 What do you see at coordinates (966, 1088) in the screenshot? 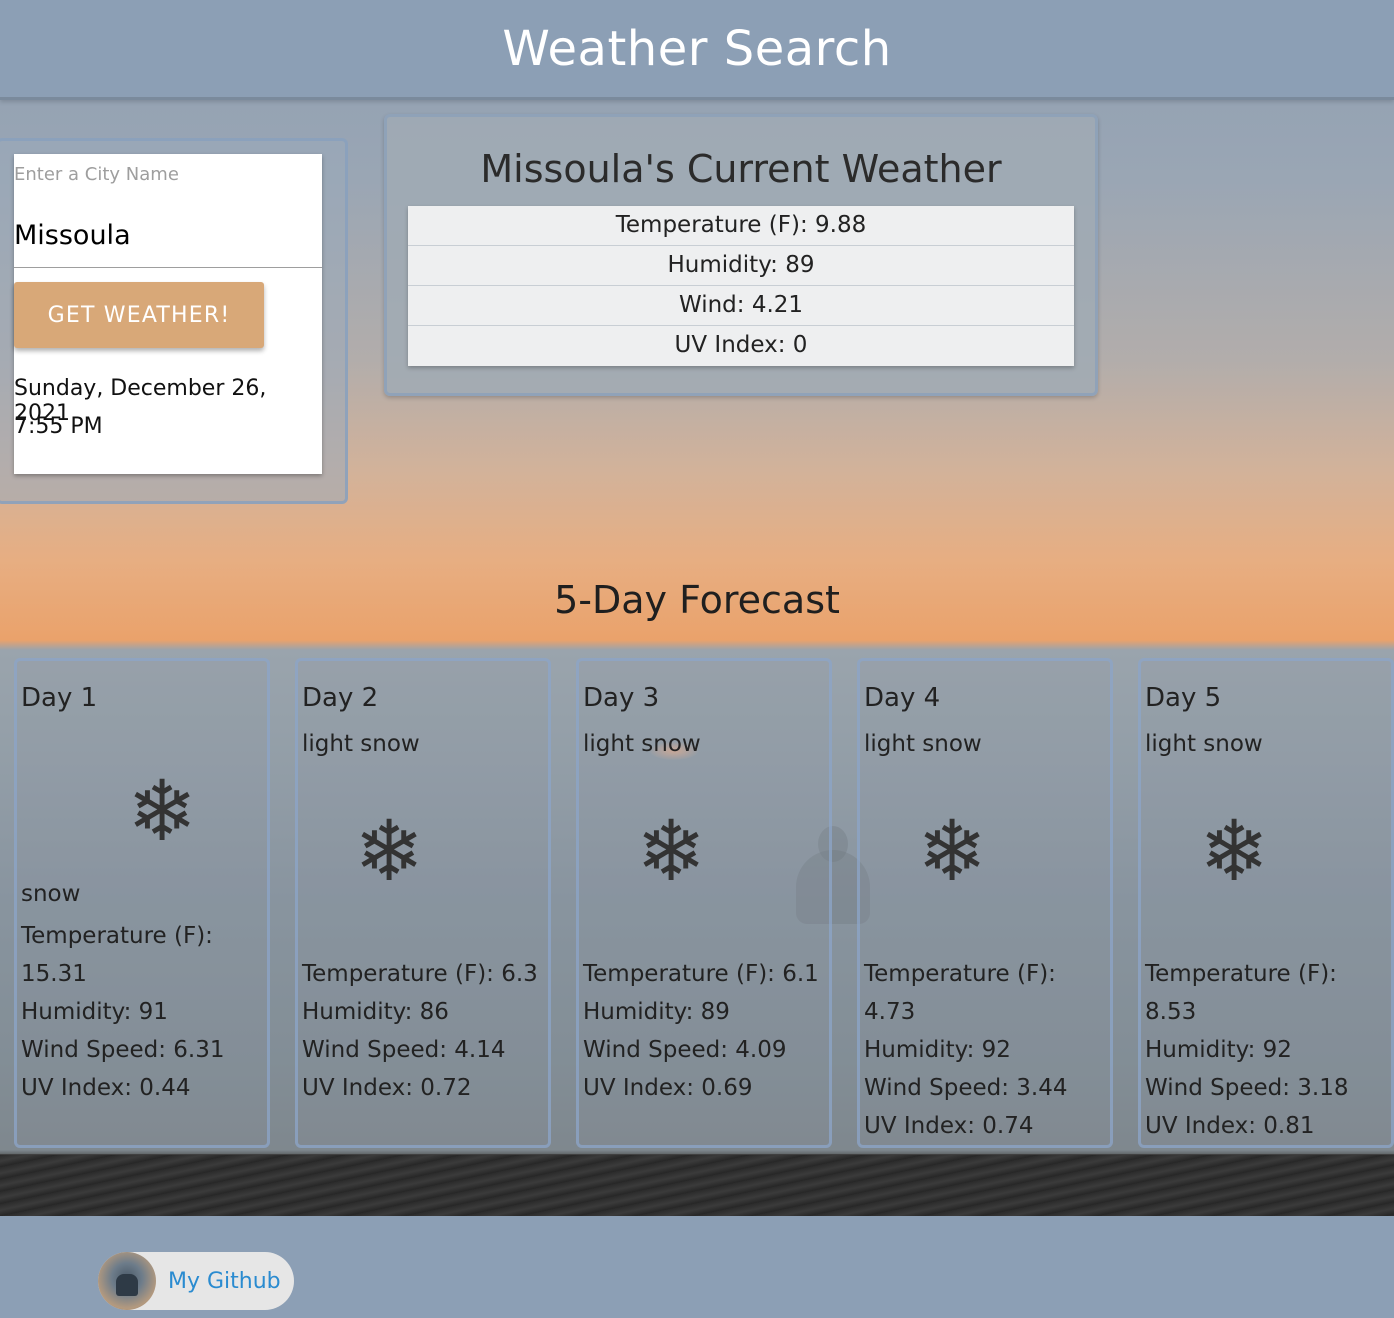
I see `forecast-wind-speed: Wind Speed: 3.44` at bounding box center [966, 1088].